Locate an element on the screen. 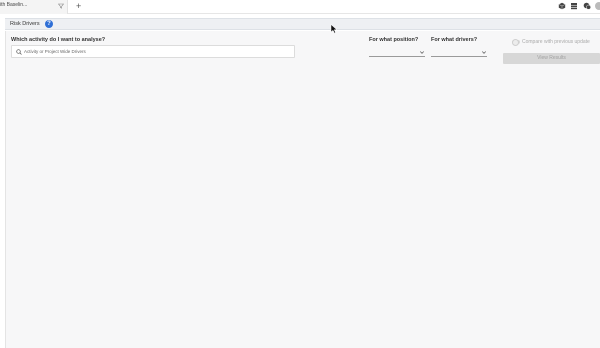 This screenshot has height=348, width=600. compare-toggle is located at coordinates (516, 42).